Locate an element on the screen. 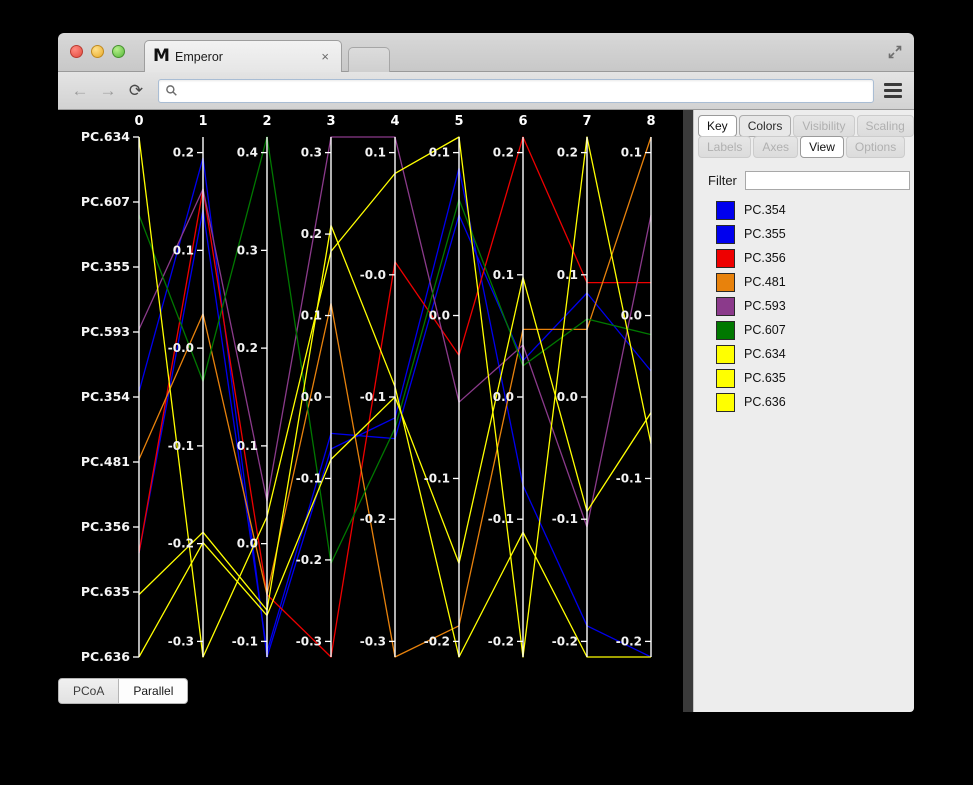 This screenshot has height=785, width=973. legend-item: PC.635 is located at coordinates (815, 378).